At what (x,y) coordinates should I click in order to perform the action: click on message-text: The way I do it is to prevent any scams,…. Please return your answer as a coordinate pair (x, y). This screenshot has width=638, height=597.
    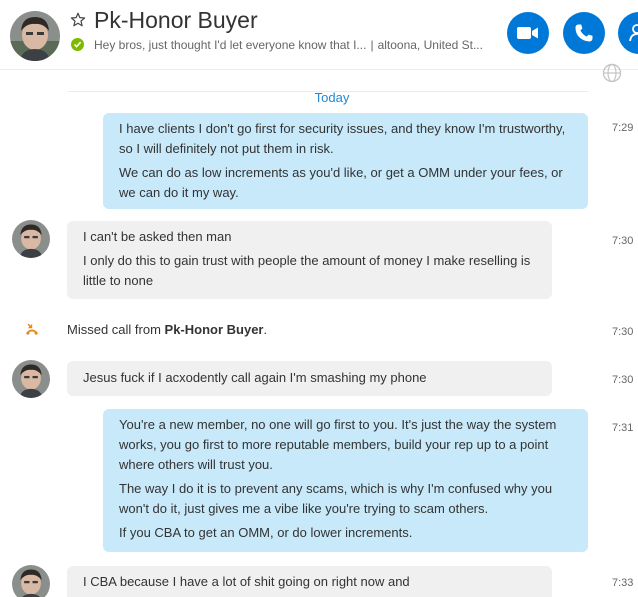
    Looking at the image, I should click on (336, 498).